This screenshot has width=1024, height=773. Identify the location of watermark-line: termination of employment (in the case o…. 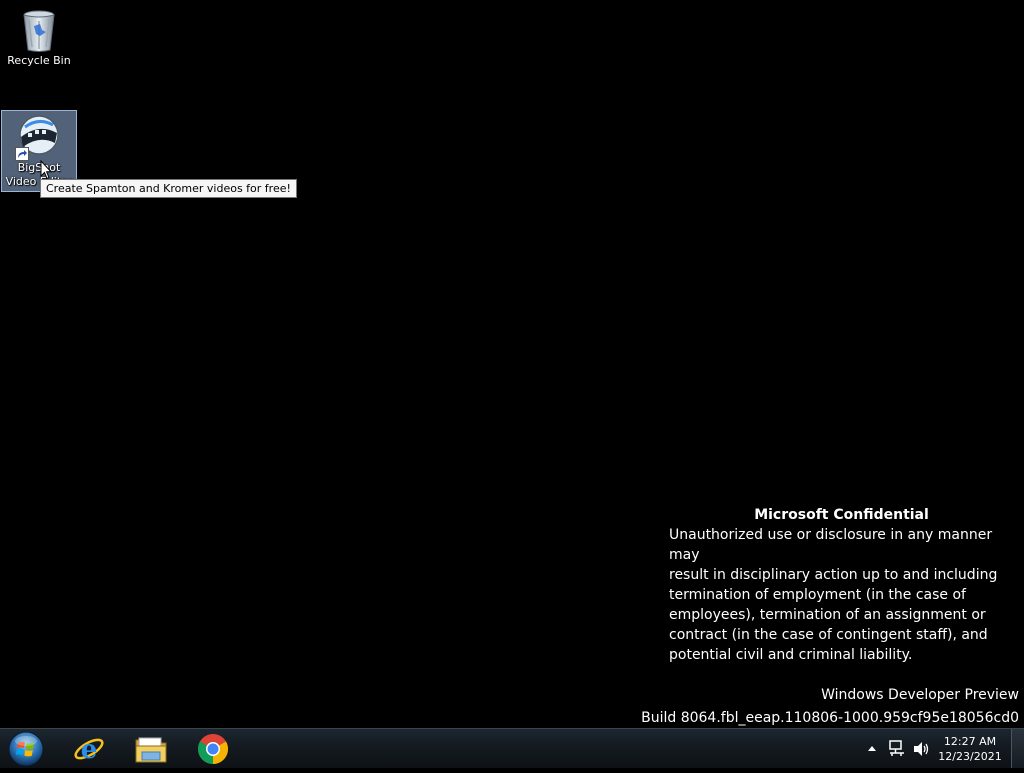
(817, 595).